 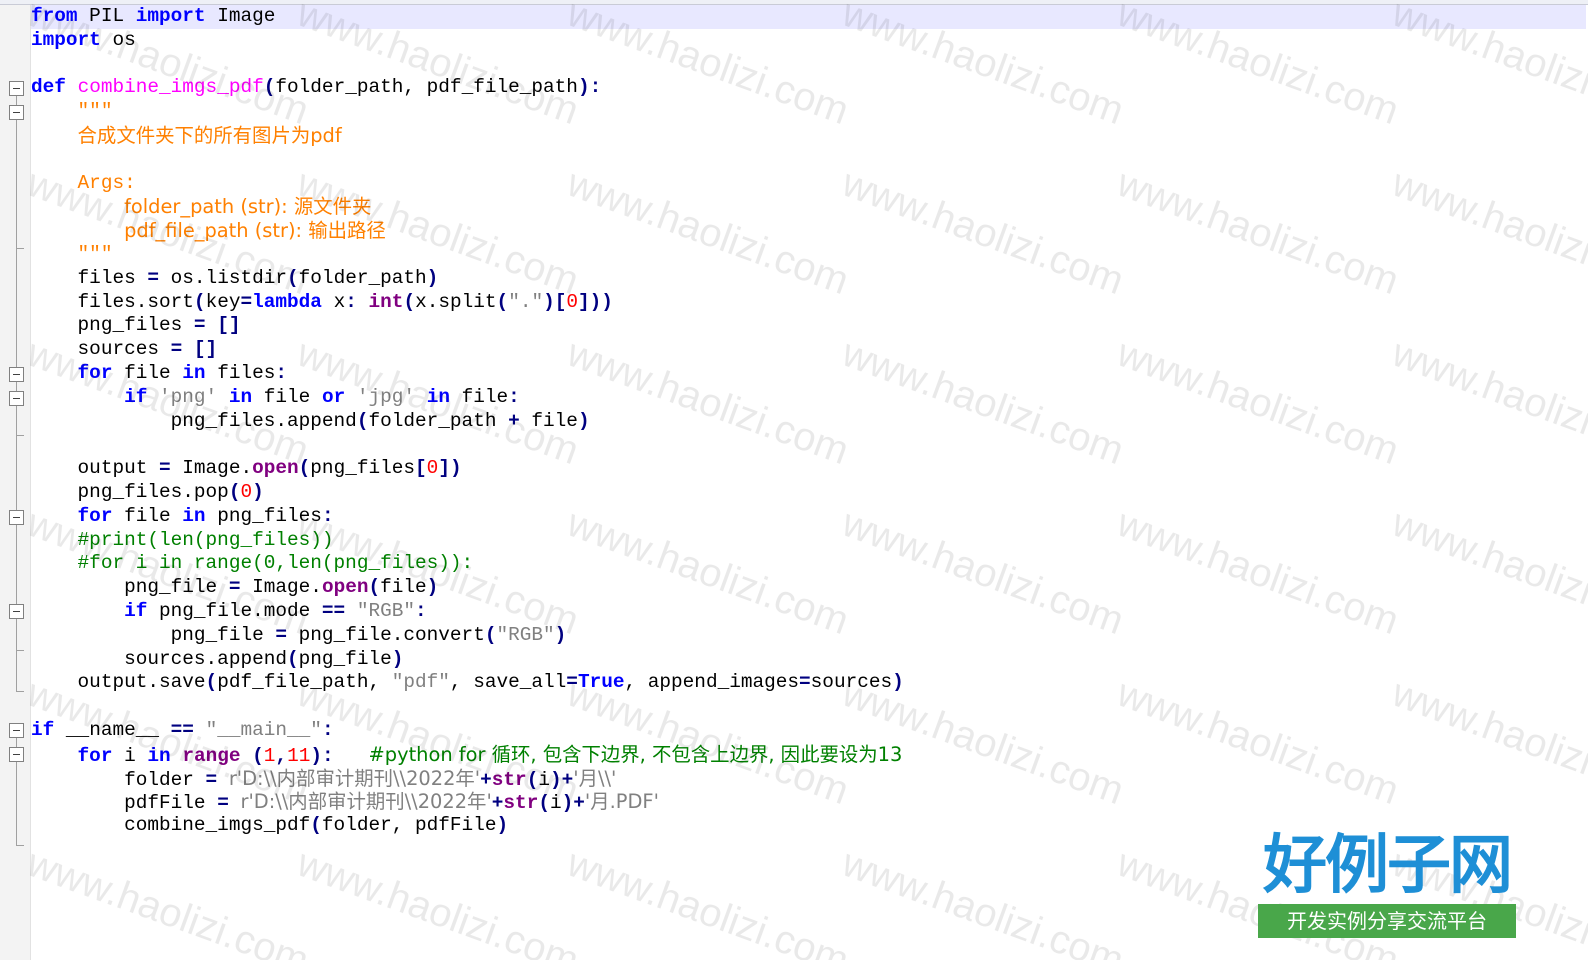 What do you see at coordinates (808, 493) in the screenshot?
I see `code-line: png_files.pop(0)` at bounding box center [808, 493].